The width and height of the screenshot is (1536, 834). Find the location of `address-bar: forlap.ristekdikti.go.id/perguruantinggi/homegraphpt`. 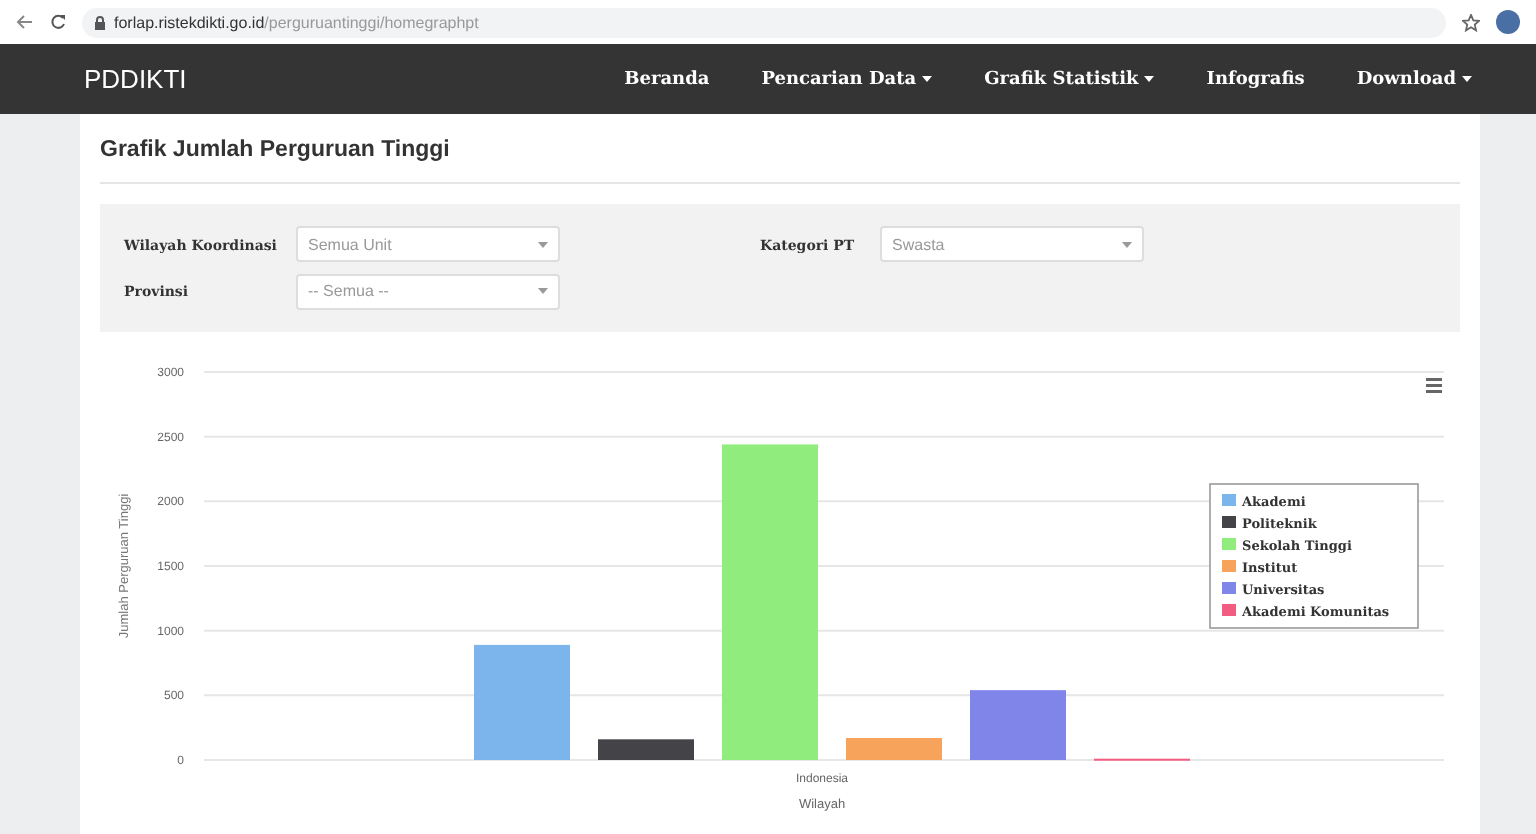

address-bar: forlap.ristekdikti.go.id/perguruantinggi/homegraphpt is located at coordinates (764, 22).